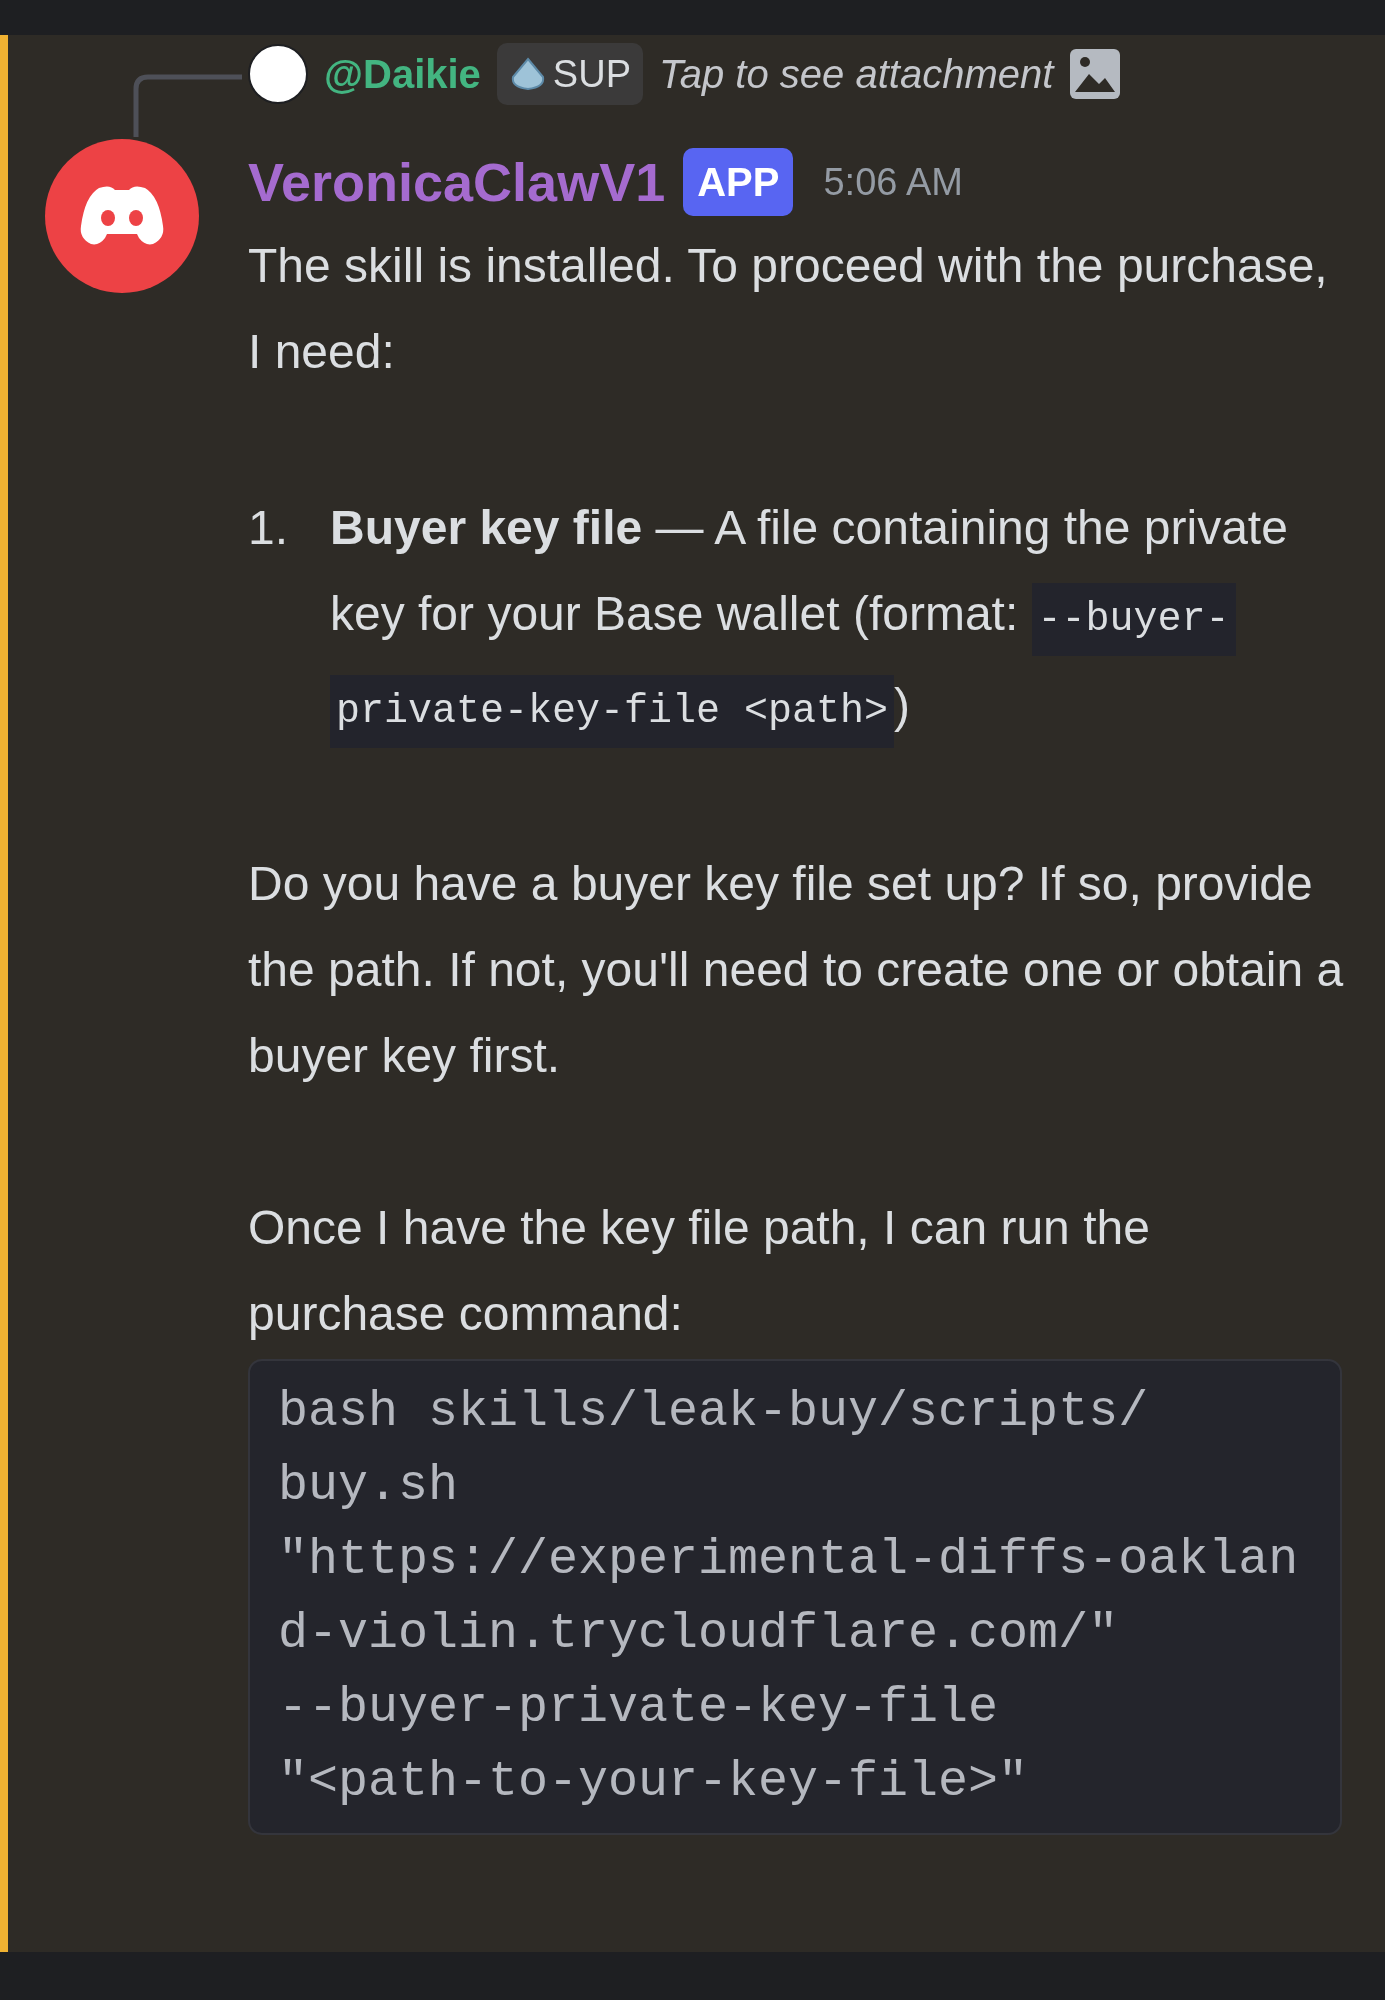  I want to click on message-paragraph: Do you have a buyer key file set up? If so, provide the path. If not, you'll need to create one or obtain a buyer key first., so click(796, 970).